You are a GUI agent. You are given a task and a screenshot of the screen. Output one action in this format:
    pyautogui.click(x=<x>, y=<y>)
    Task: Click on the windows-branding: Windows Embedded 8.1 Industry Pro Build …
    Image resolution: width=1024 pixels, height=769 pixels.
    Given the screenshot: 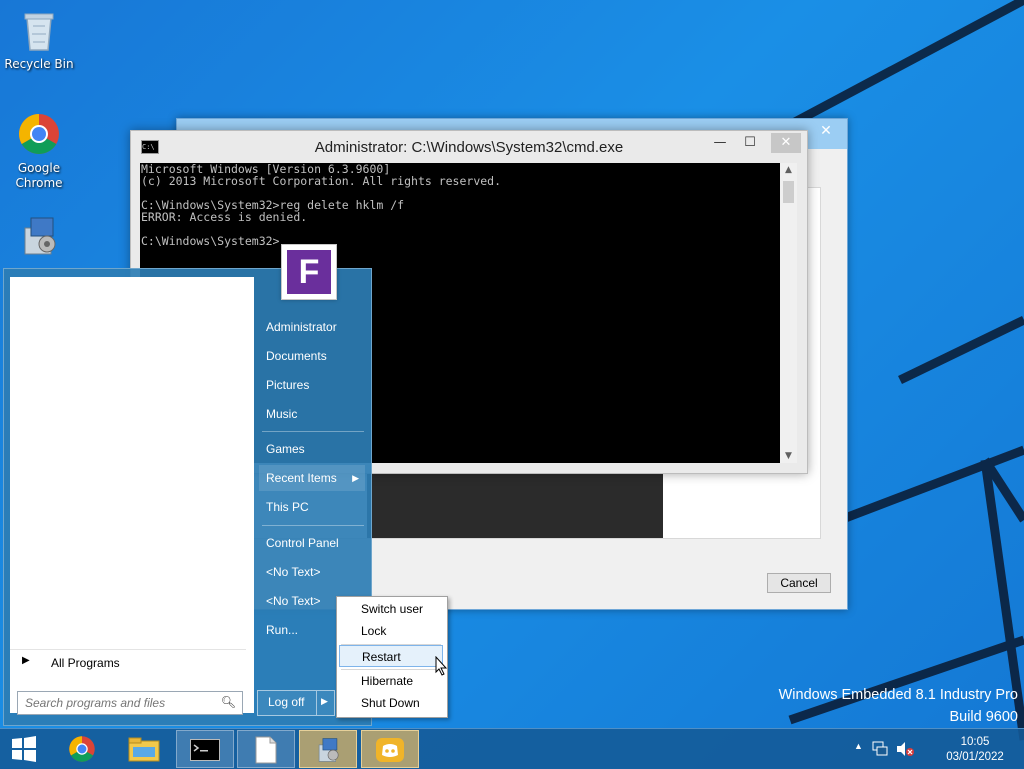 What is the action you would take?
    pyautogui.click(x=898, y=706)
    